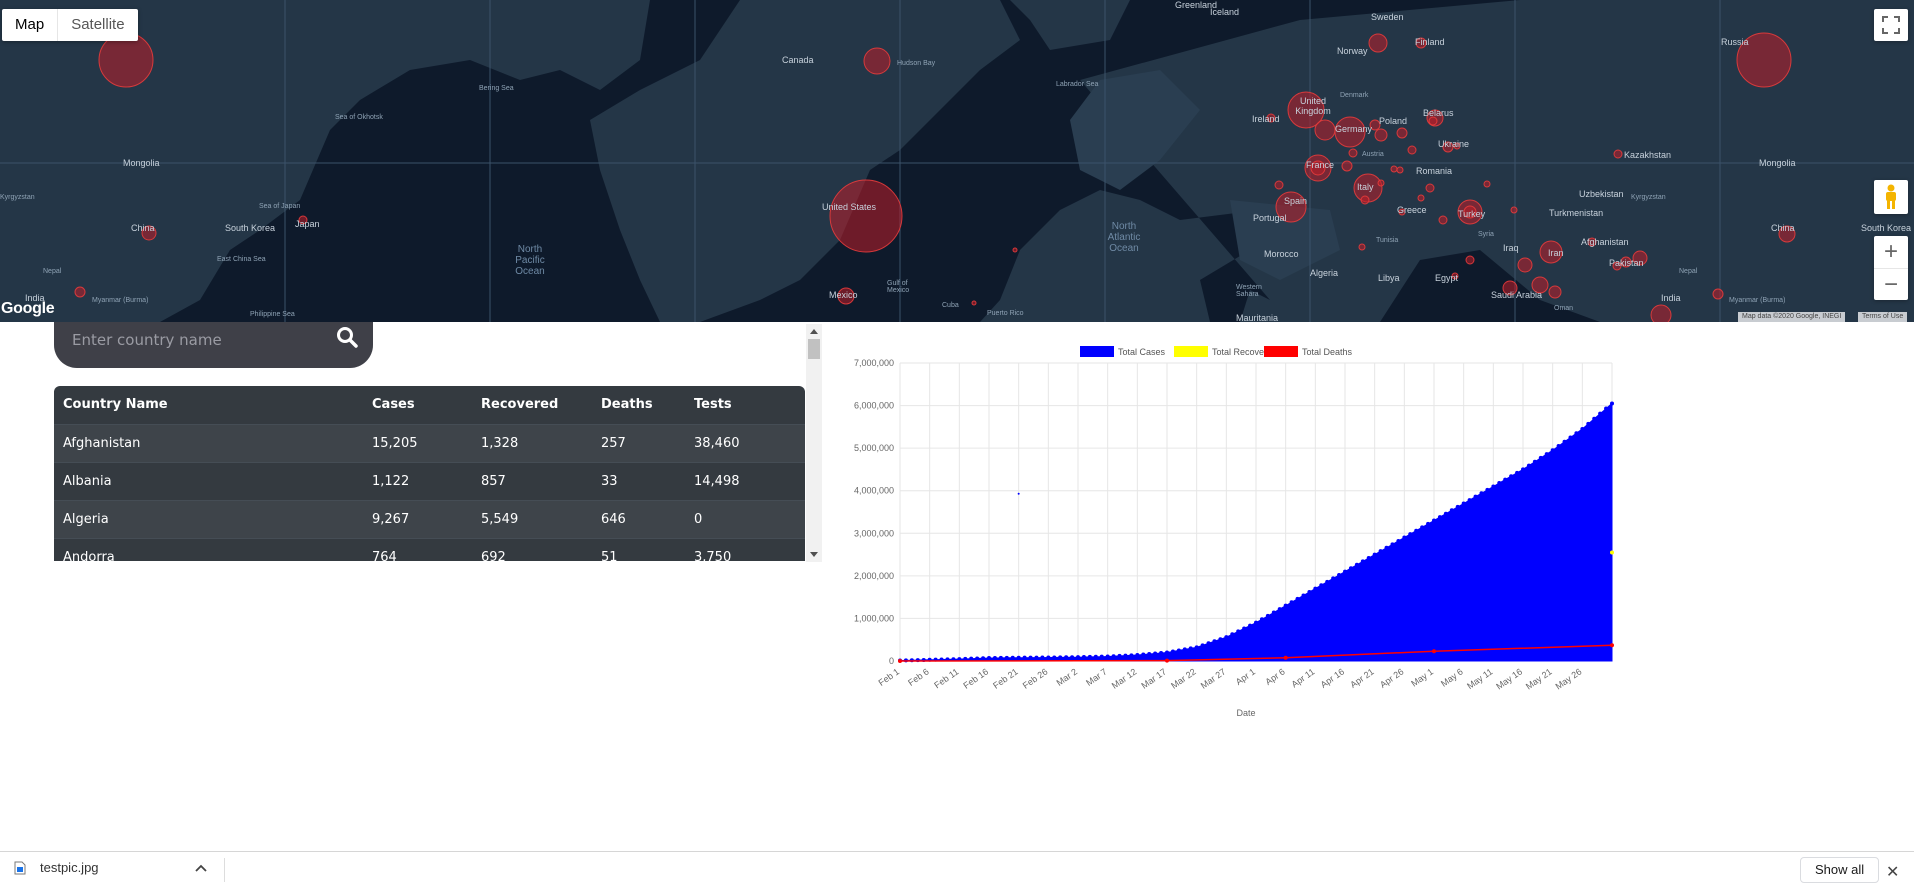 This screenshot has width=1914, height=887. I want to click on cell-country: Algeria, so click(208, 518).